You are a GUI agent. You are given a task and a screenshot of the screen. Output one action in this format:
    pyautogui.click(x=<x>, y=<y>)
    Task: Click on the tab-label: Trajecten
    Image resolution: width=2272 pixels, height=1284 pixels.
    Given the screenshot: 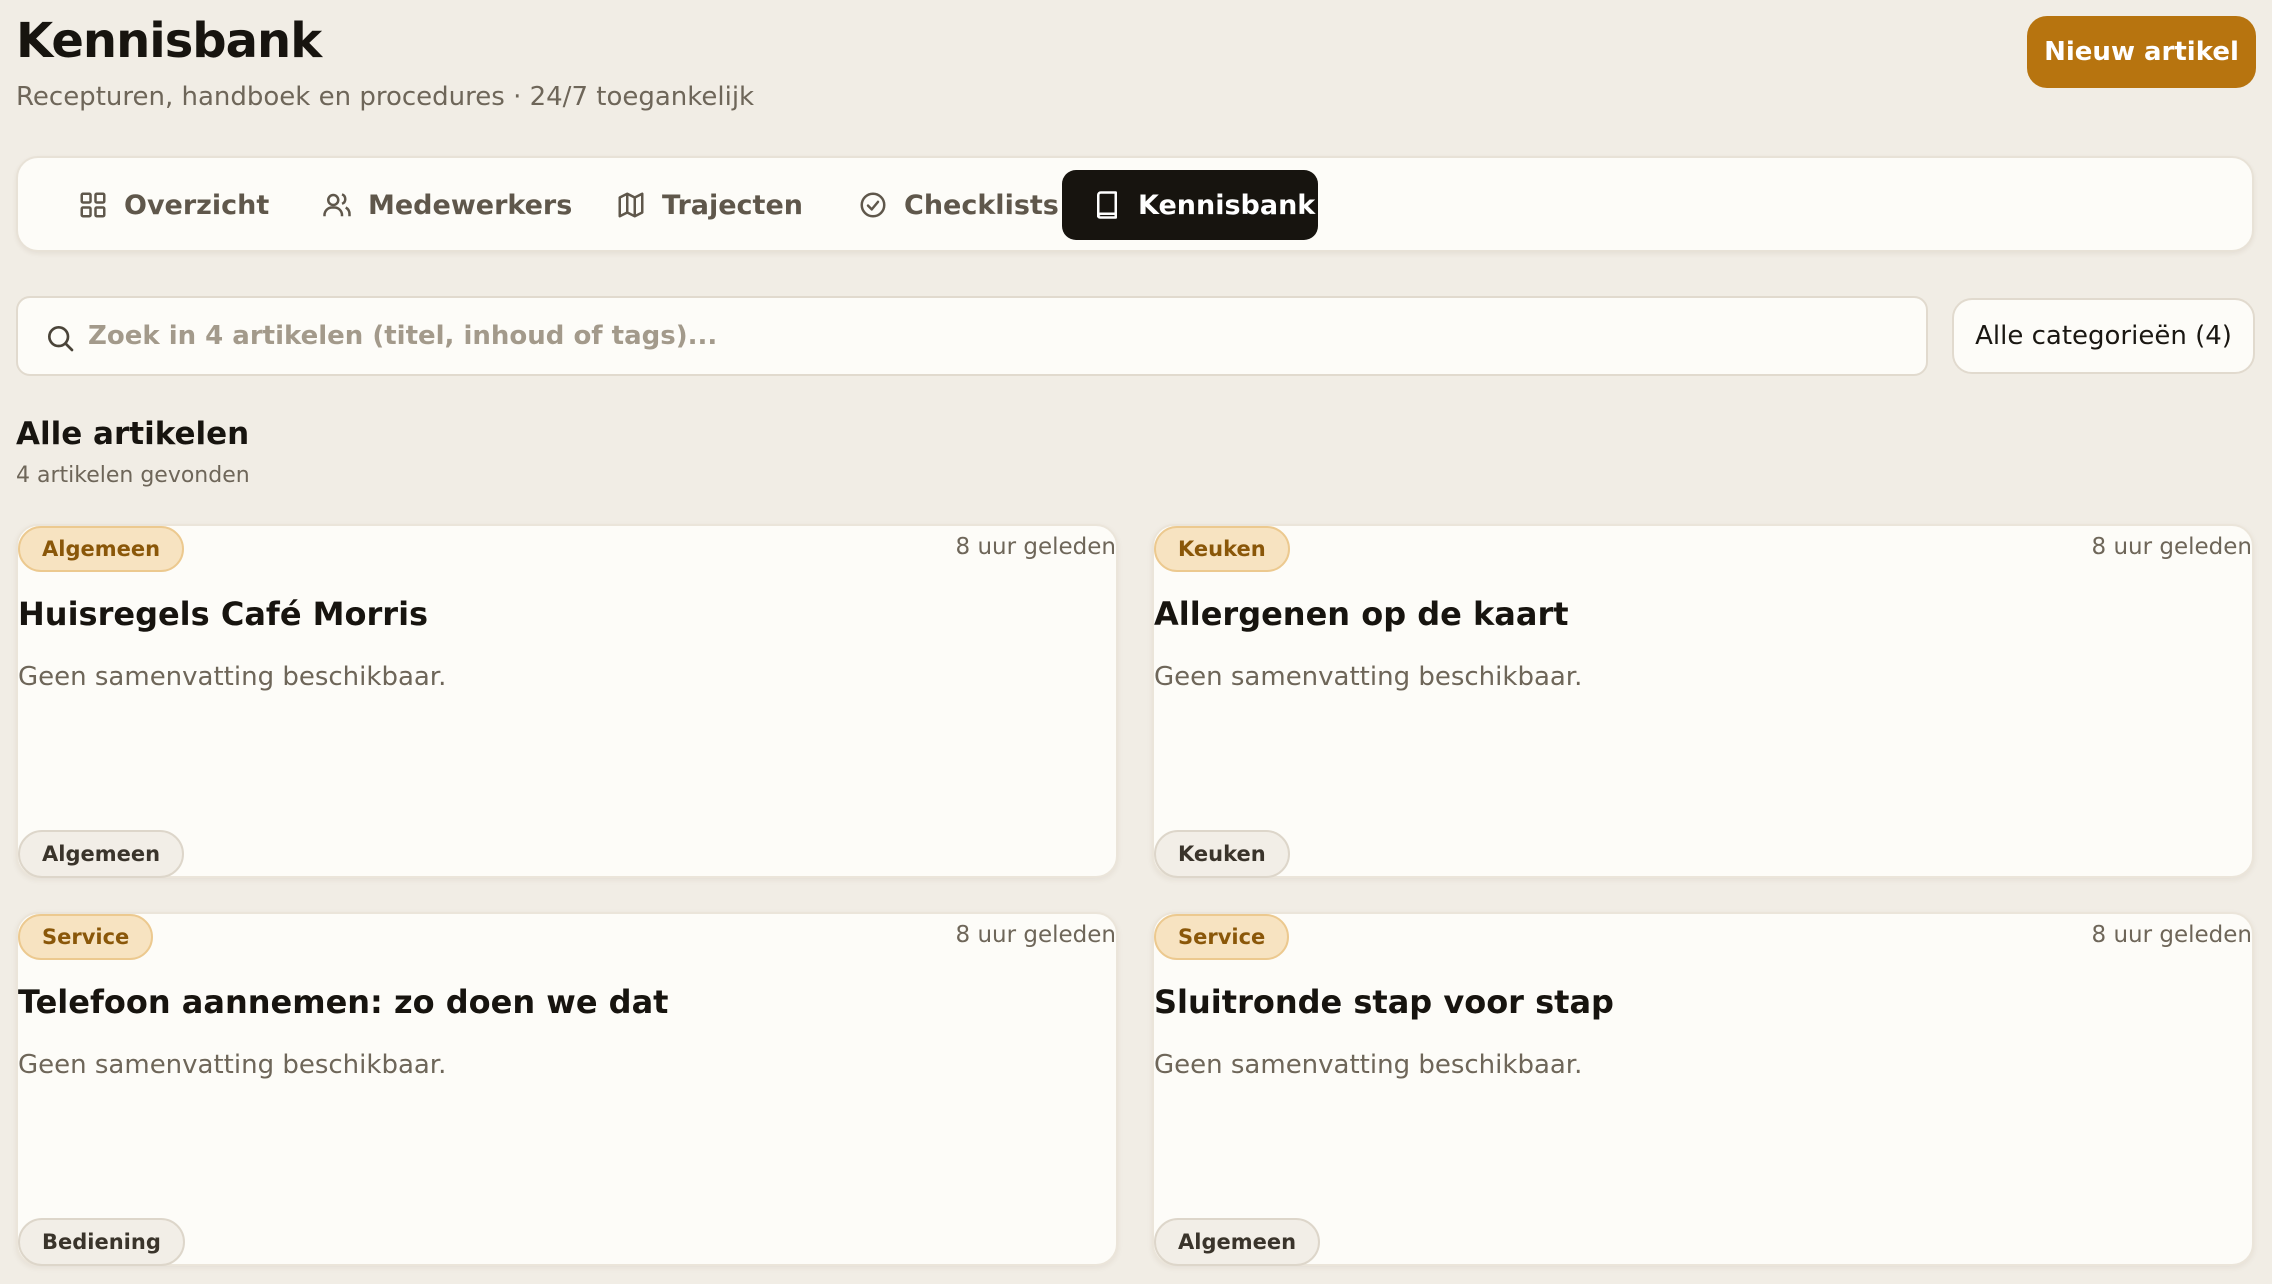 What is the action you would take?
    pyautogui.click(x=732, y=205)
    